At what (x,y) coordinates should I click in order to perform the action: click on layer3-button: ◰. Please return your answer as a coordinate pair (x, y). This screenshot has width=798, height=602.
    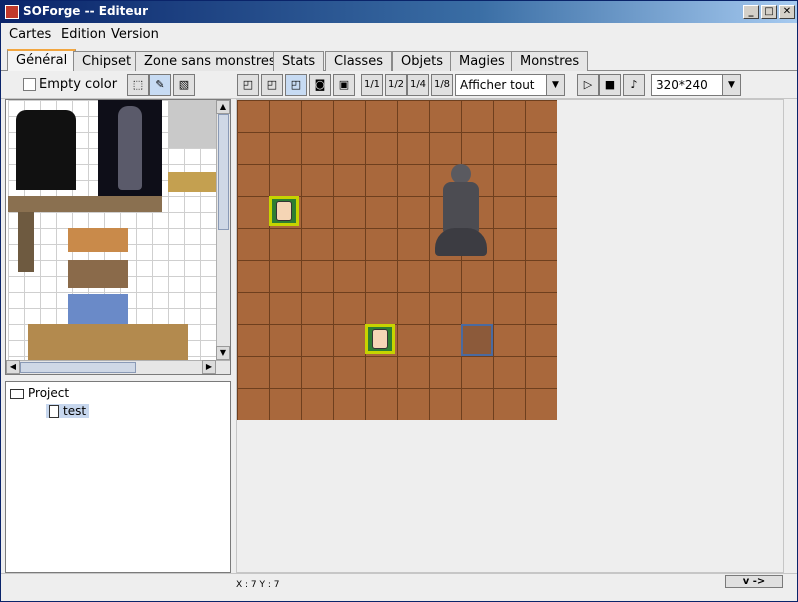
    Looking at the image, I should click on (296, 85).